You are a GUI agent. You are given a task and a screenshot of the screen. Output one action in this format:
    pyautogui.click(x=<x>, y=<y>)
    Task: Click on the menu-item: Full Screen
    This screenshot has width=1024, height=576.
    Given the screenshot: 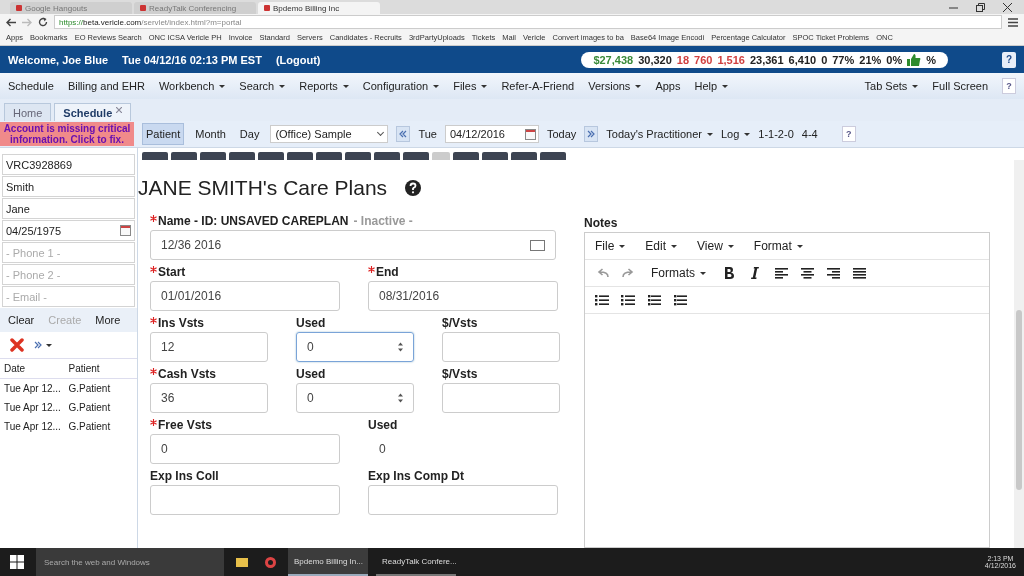 What is the action you would take?
    pyautogui.click(x=960, y=86)
    